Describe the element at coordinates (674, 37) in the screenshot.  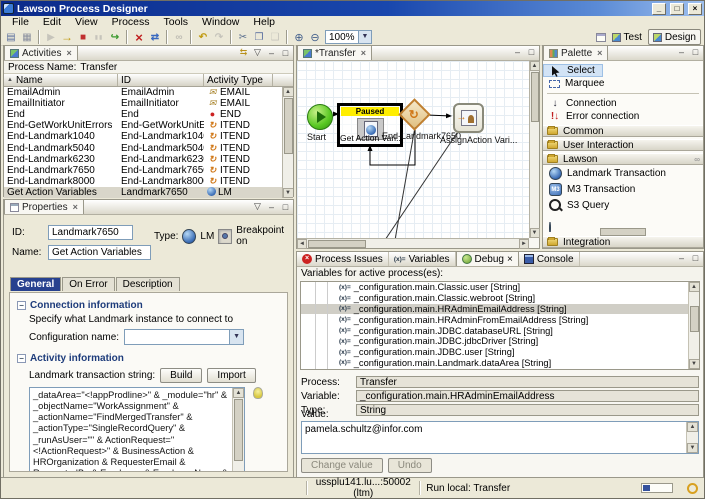
I see `perspective-design: Design` at that location.